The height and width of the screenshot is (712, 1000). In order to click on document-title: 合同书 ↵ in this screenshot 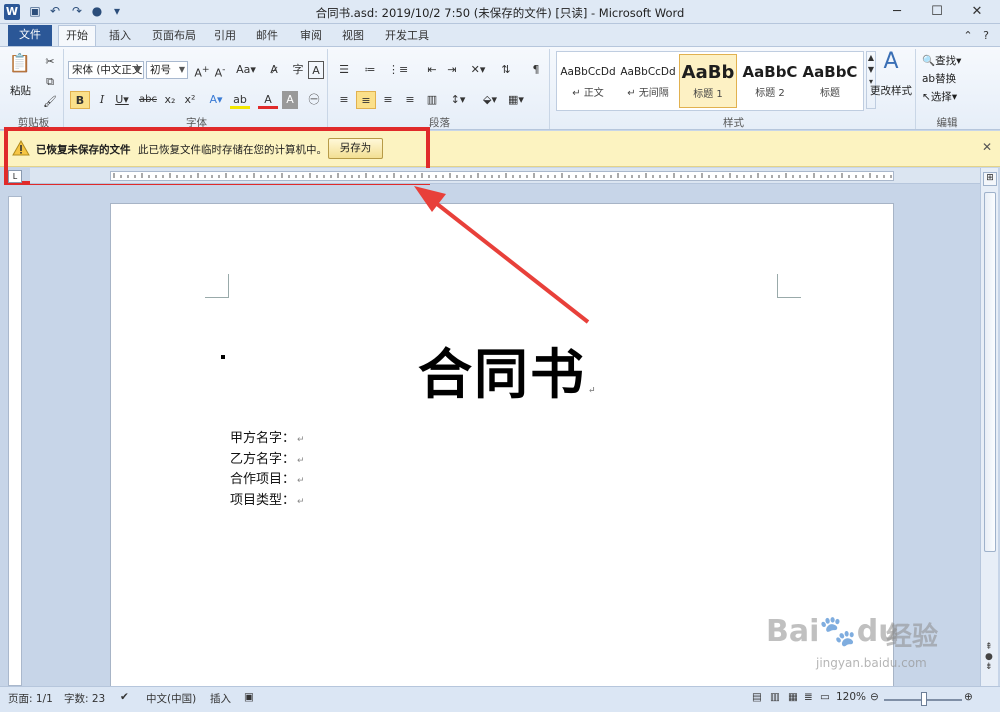, I will do `click(508, 369)`.